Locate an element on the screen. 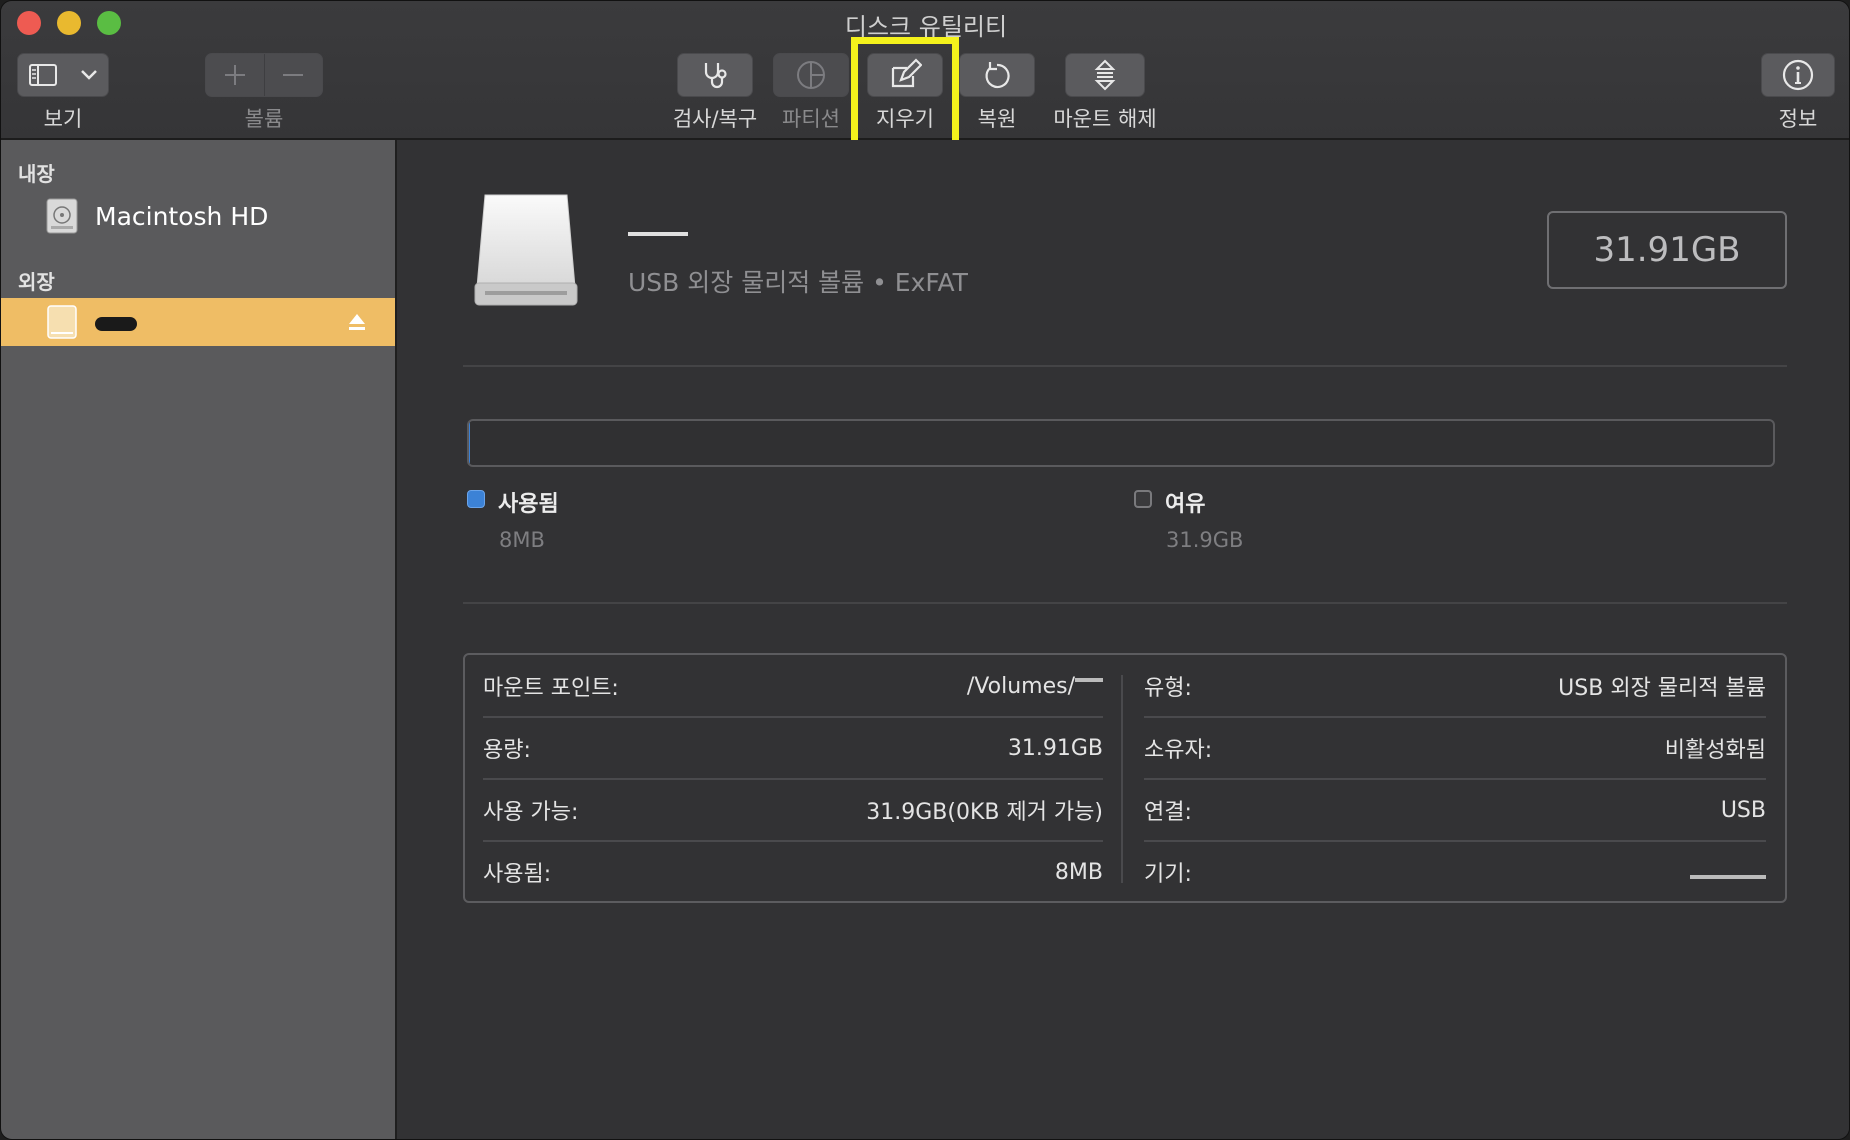 Image resolution: width=1850 pixels, height=1140 pixels. sidebar-item-macintosh-hd: Macintosh HD is located at coordinates (198, 216).